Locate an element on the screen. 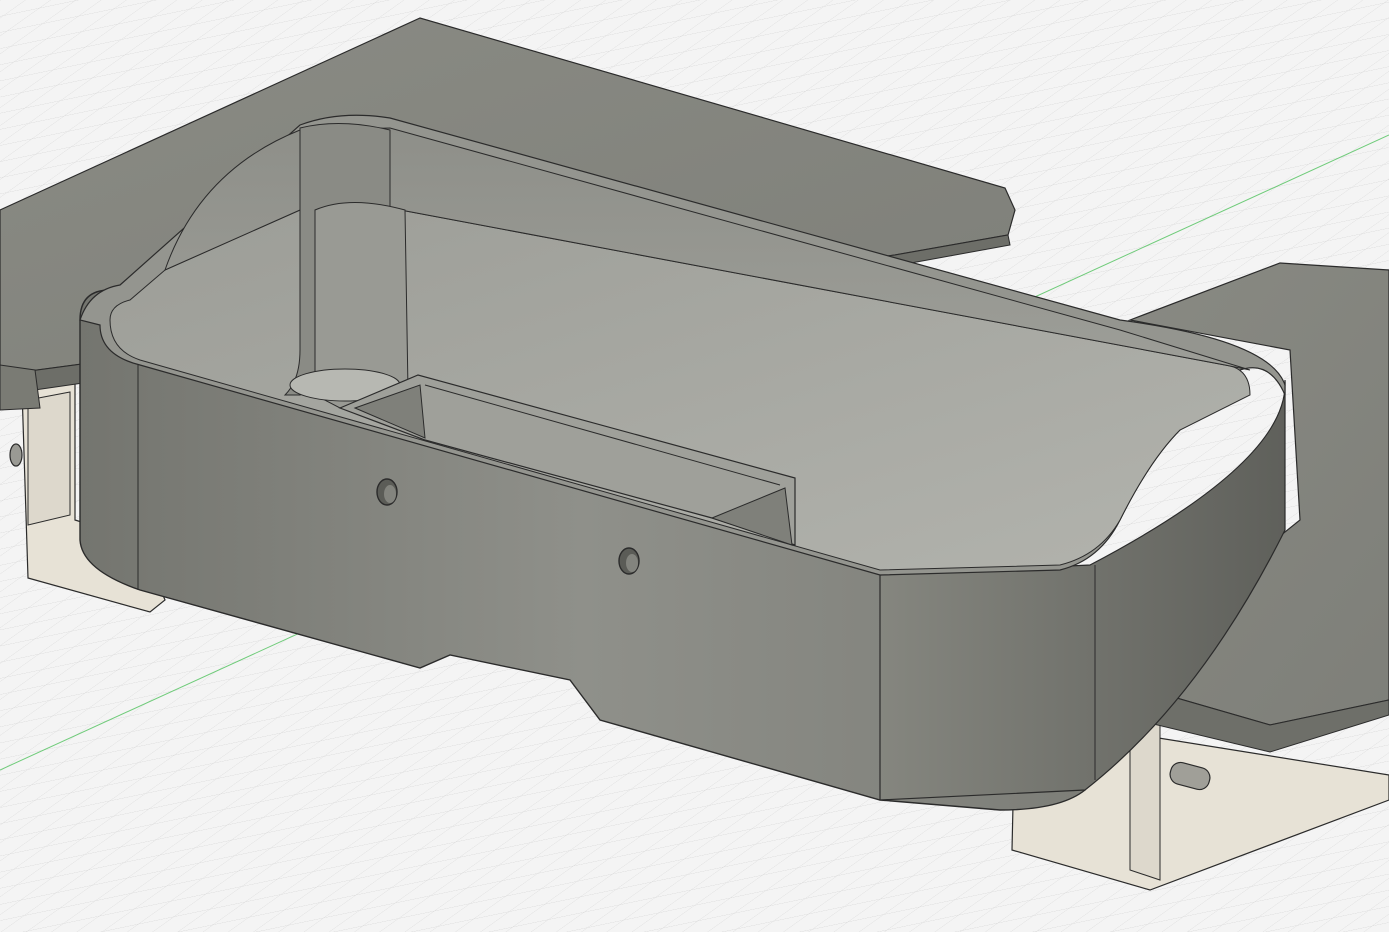  left-pin is located at coordinates (16, 455).